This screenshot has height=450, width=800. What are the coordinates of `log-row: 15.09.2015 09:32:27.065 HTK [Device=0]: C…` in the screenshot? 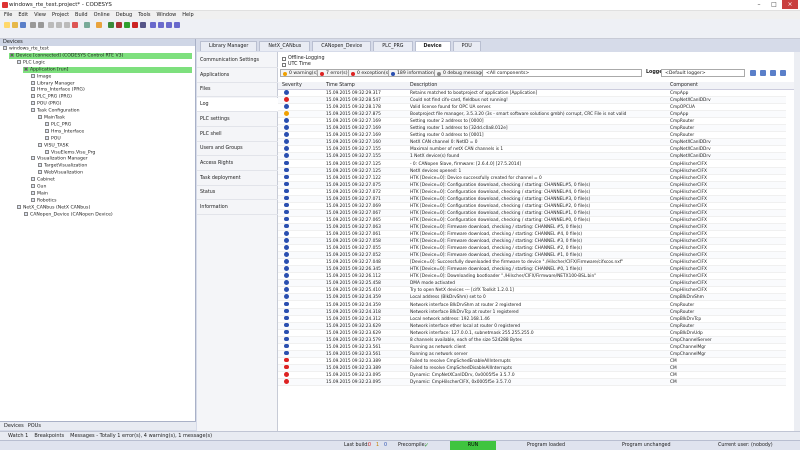 It's located at (532, 220).